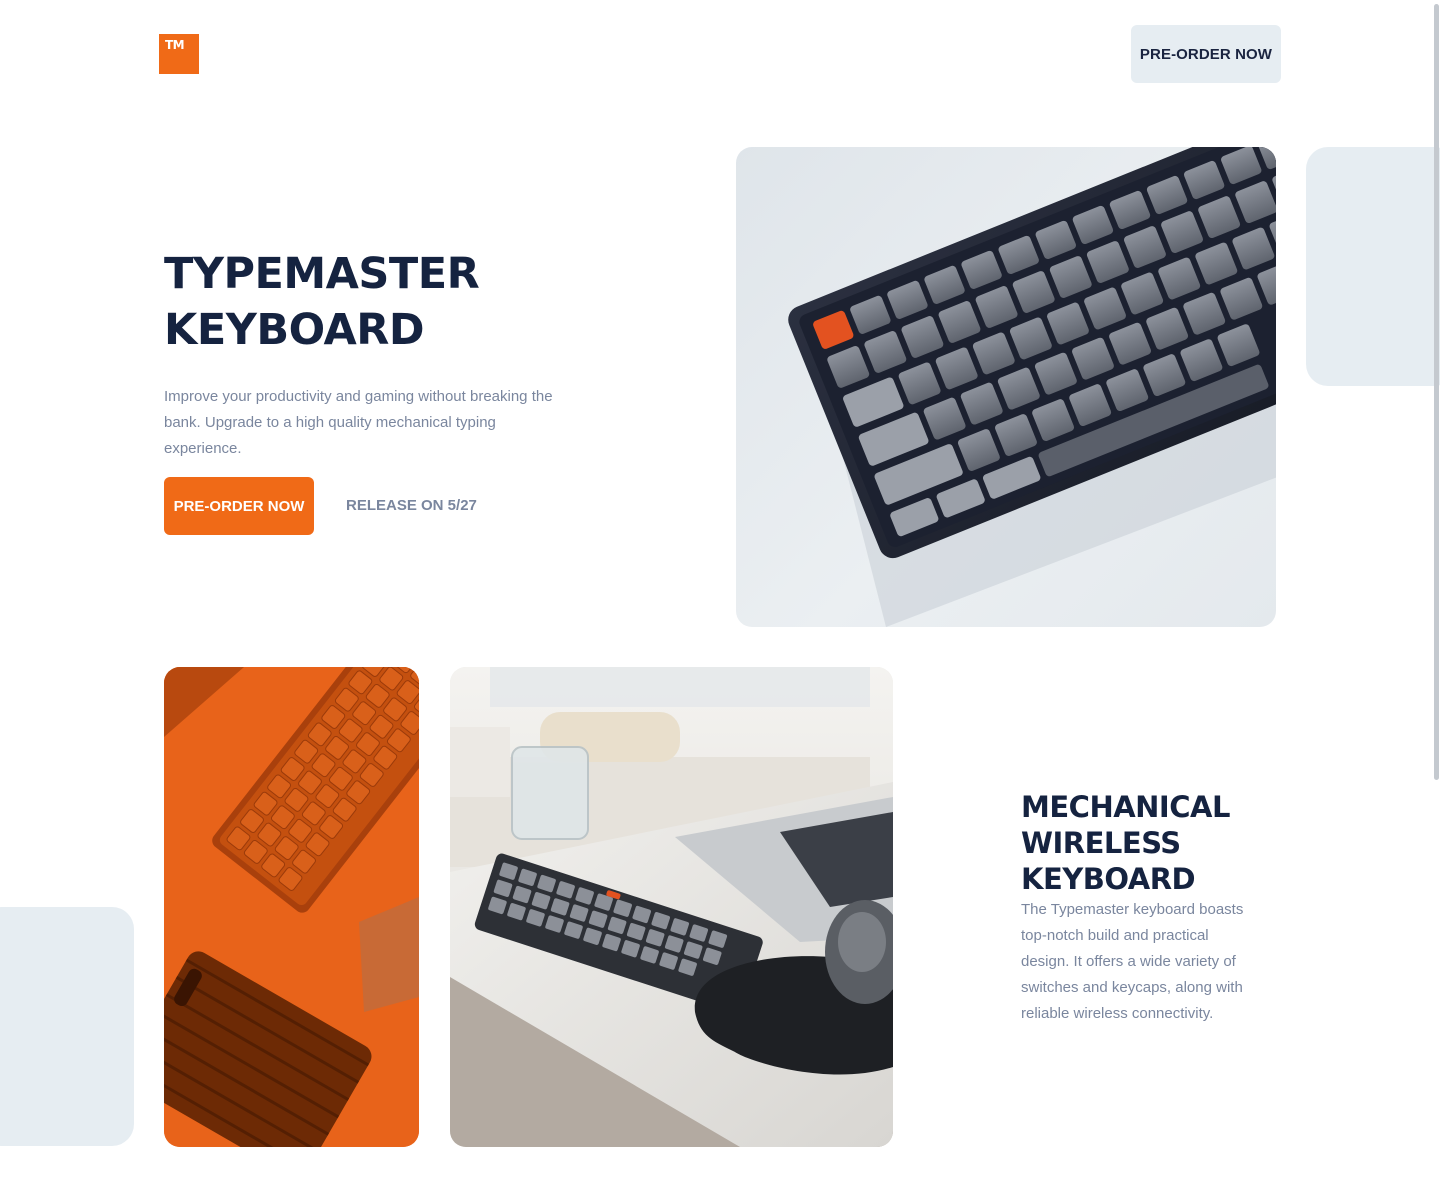 The height and width of the screenshot is (1203, 1440). What do you see at coordinates (1101, 843) in the screenshot?
I see `feature-title-line-2: WIRELESS` at bounding box center [1101, 843].